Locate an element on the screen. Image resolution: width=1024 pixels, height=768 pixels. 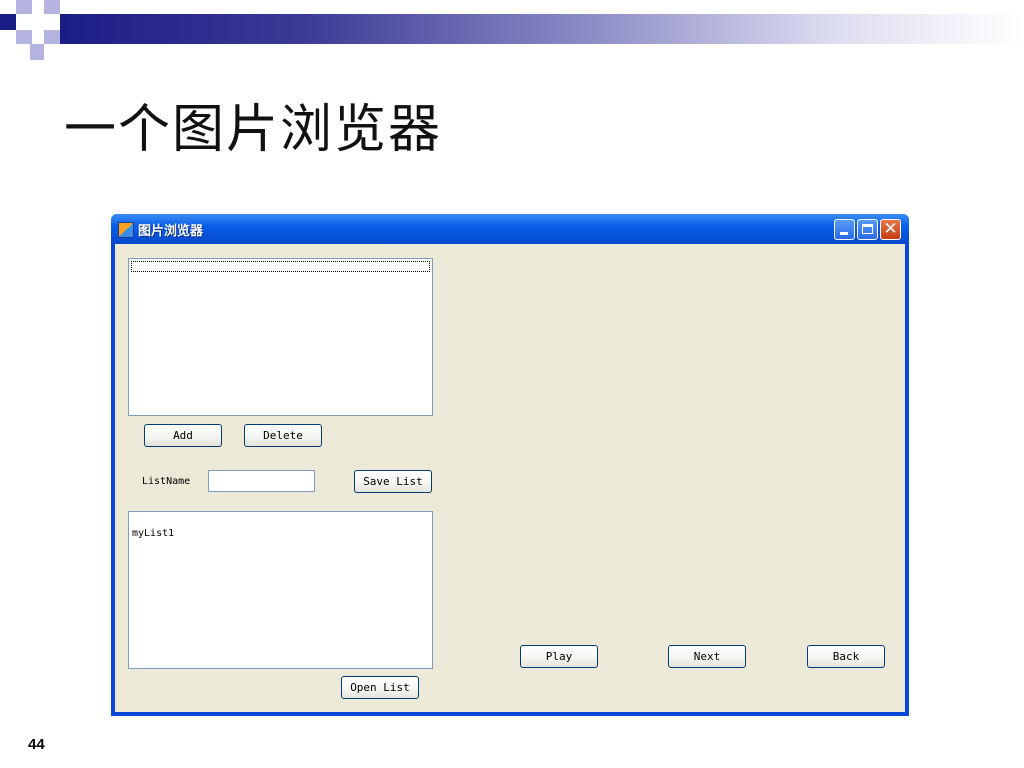
window-titlebar: 图片浏览器 ✕ is located at coordinates (510, 229).